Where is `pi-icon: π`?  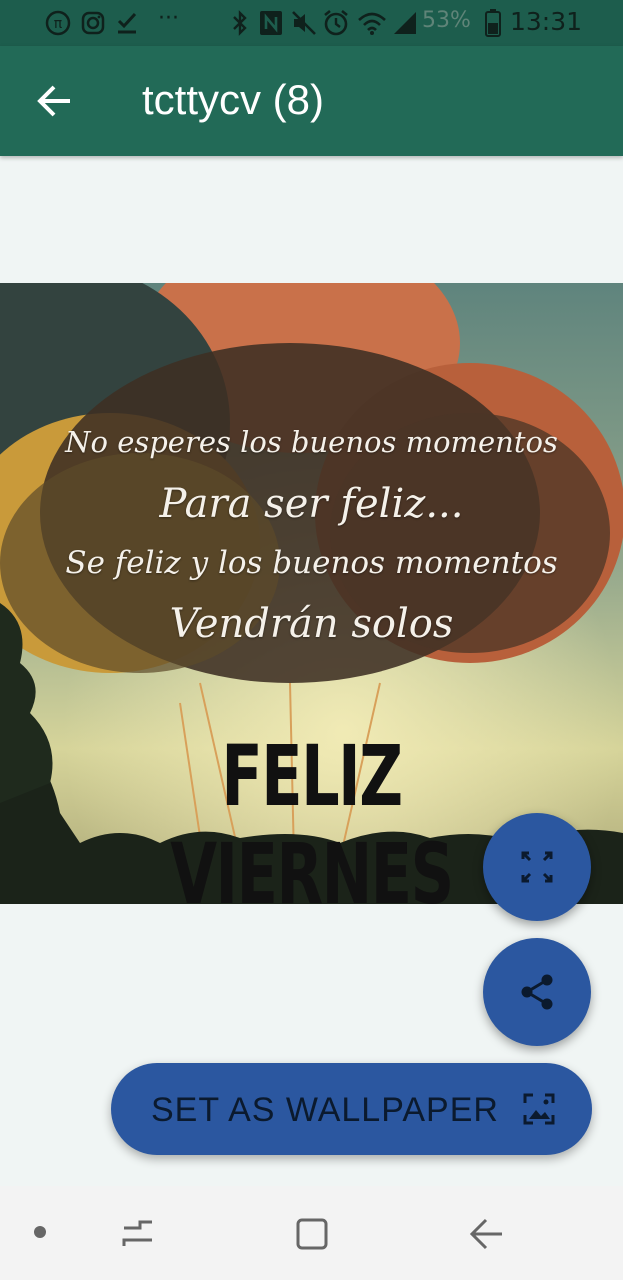
pi-icon: π is located at coordinates (58, 23).